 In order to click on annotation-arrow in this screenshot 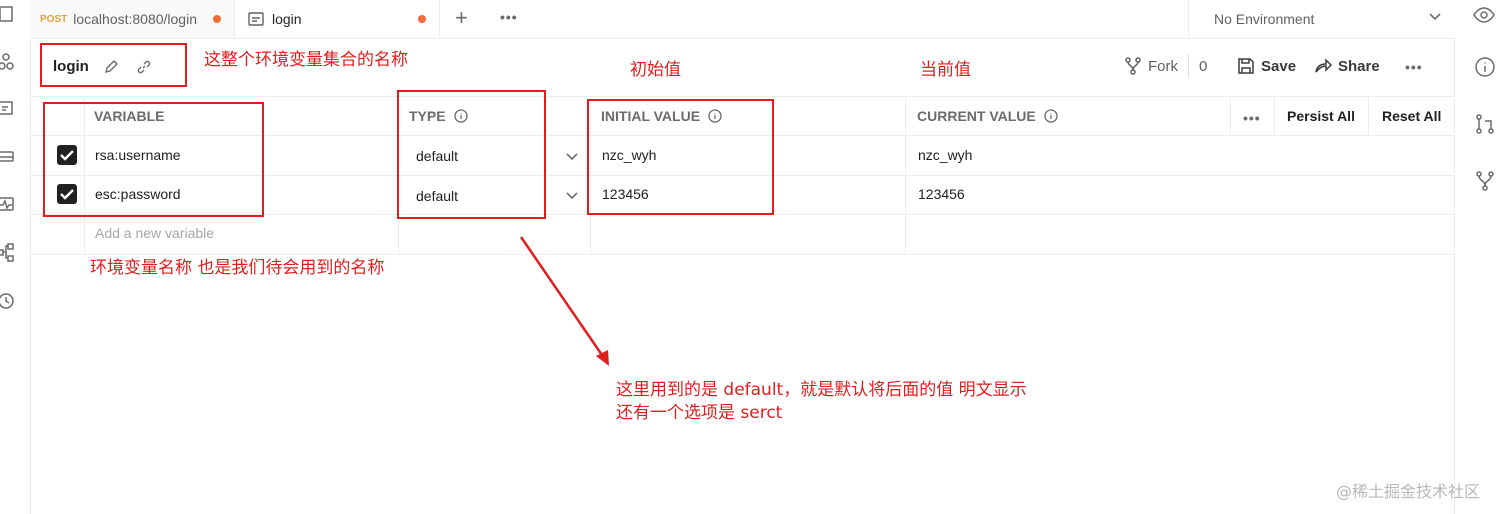, I will do `click(564, 301)`.